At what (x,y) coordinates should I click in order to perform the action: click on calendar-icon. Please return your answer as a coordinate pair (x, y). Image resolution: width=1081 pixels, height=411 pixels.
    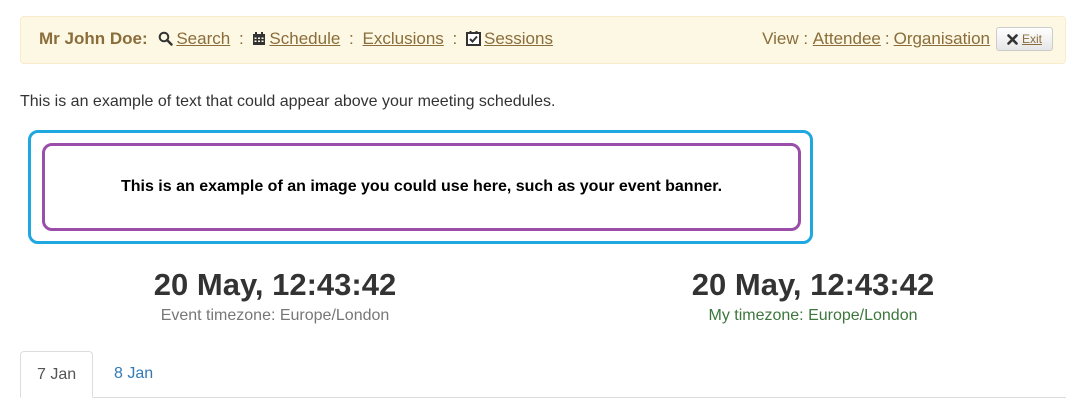
    Looking at the image, I should click on (259, 41).